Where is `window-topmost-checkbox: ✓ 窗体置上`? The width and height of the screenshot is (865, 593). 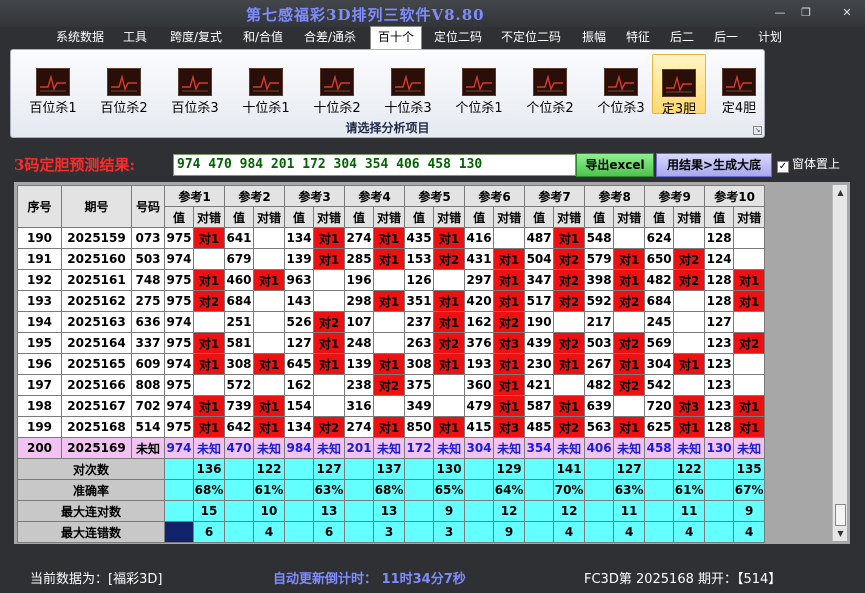
window-topmost-checkbox: ✓ 窗体置上 is located at coordinates (808, 164).